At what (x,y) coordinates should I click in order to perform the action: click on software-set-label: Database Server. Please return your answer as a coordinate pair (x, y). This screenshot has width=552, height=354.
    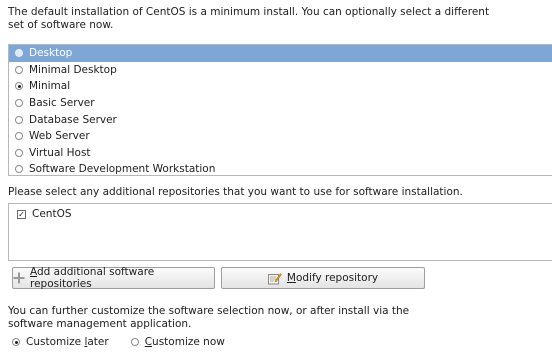
    Looking at the image, I should click on (73, 119).